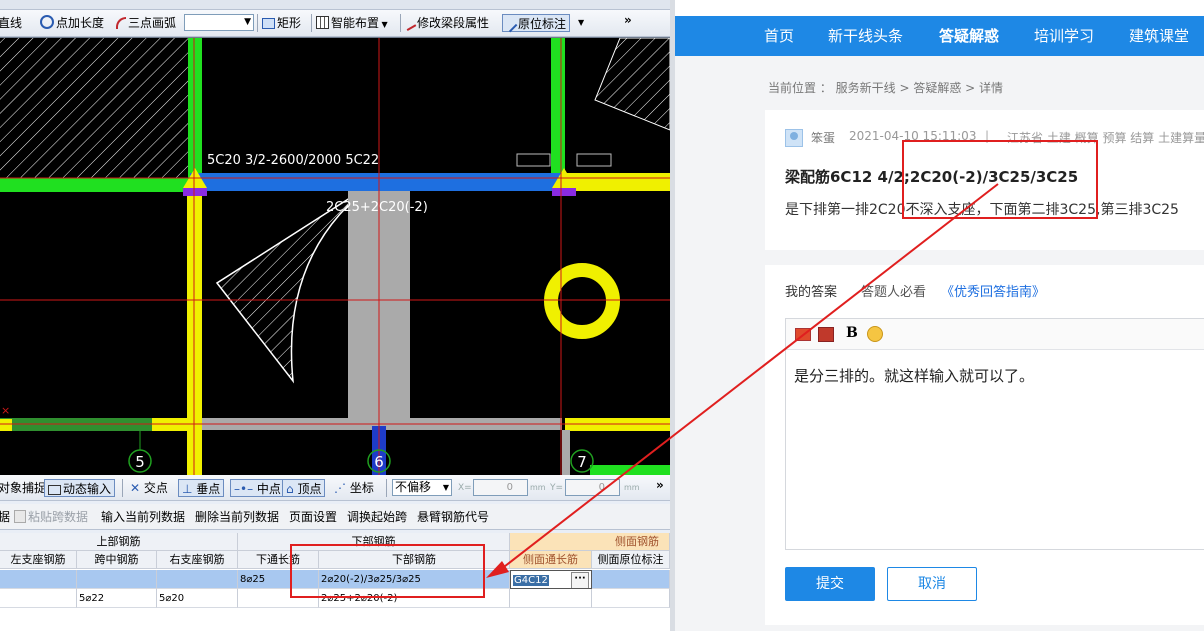  I want to click on nav-classroom: 建筑课堂, so click(1159, 36).